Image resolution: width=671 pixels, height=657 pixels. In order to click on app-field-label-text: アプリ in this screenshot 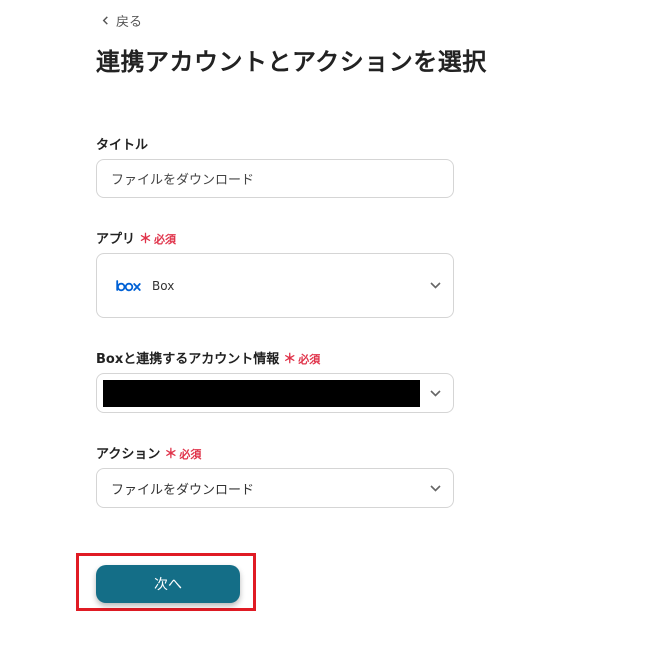, I will do `click(116, 239)`.